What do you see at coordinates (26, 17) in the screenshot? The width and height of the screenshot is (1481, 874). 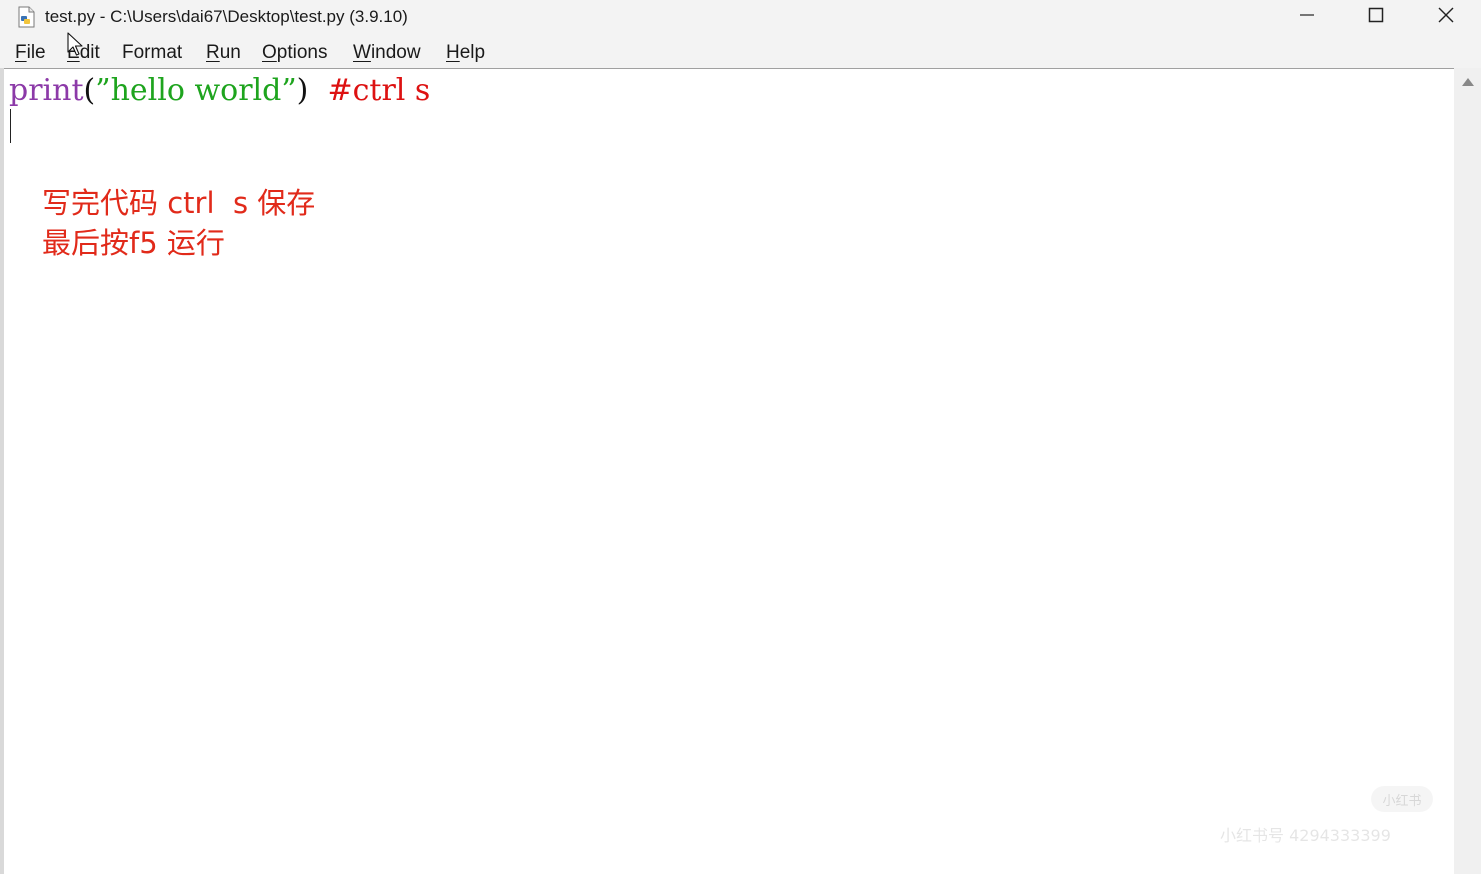 I see `python-file-icon` at bounding box center [26, 17].